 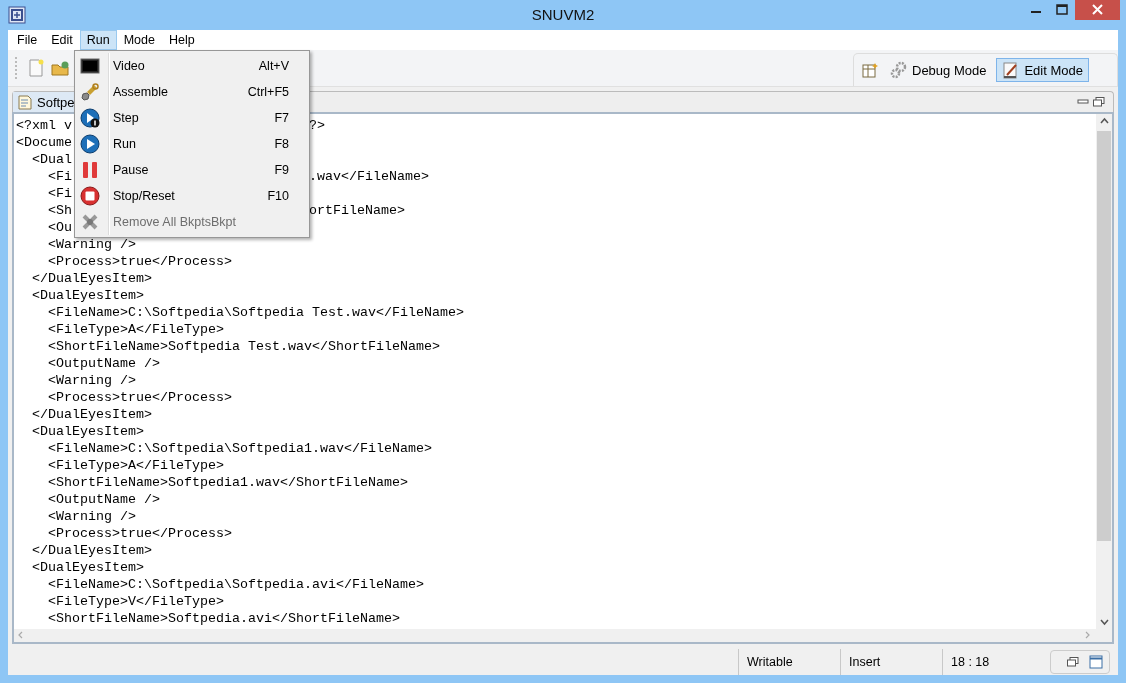 What do you see at coordinates (124, 144) in the screenshot?
I see `menu-item-label: Run` at bounding box center [124, 144].